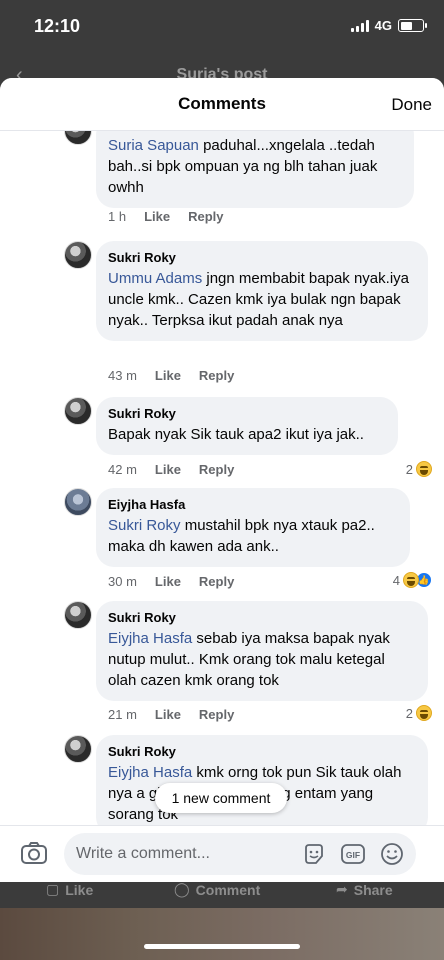  Describe the element at coordinates (228, 889) in the screenshot. I see `background-comment-label: Comment` at that location.